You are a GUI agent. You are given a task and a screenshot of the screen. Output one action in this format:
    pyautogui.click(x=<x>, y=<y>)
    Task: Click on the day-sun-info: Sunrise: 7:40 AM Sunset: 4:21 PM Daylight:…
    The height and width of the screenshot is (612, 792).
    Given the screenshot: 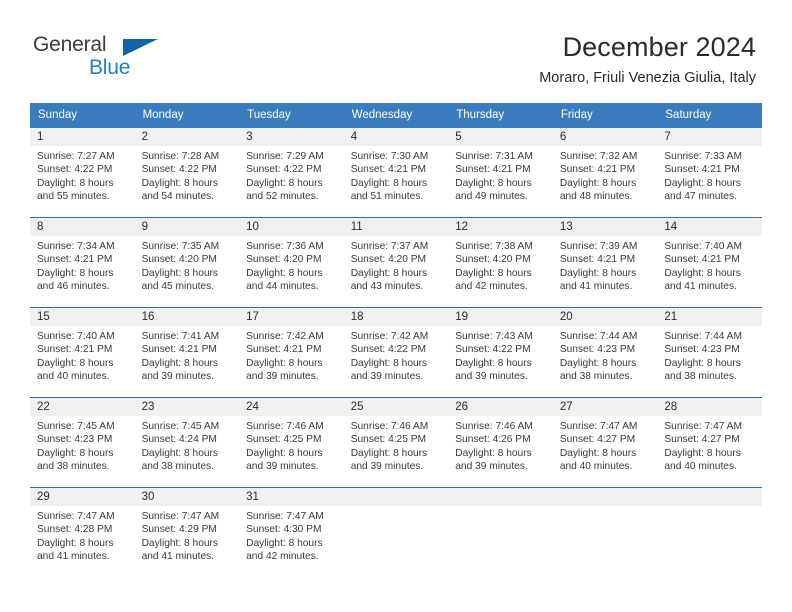 What is the action you would take?
    pyautogui.click(x=709, y=265)
    